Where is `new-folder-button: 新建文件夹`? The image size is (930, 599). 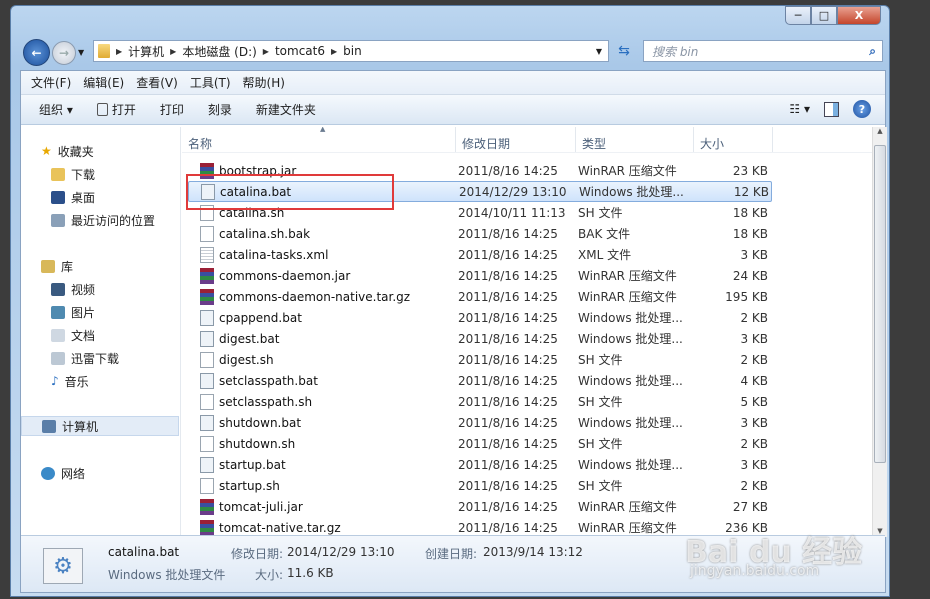
new-folder-button: 新建文件夹 is located at coordinates (286, 109).